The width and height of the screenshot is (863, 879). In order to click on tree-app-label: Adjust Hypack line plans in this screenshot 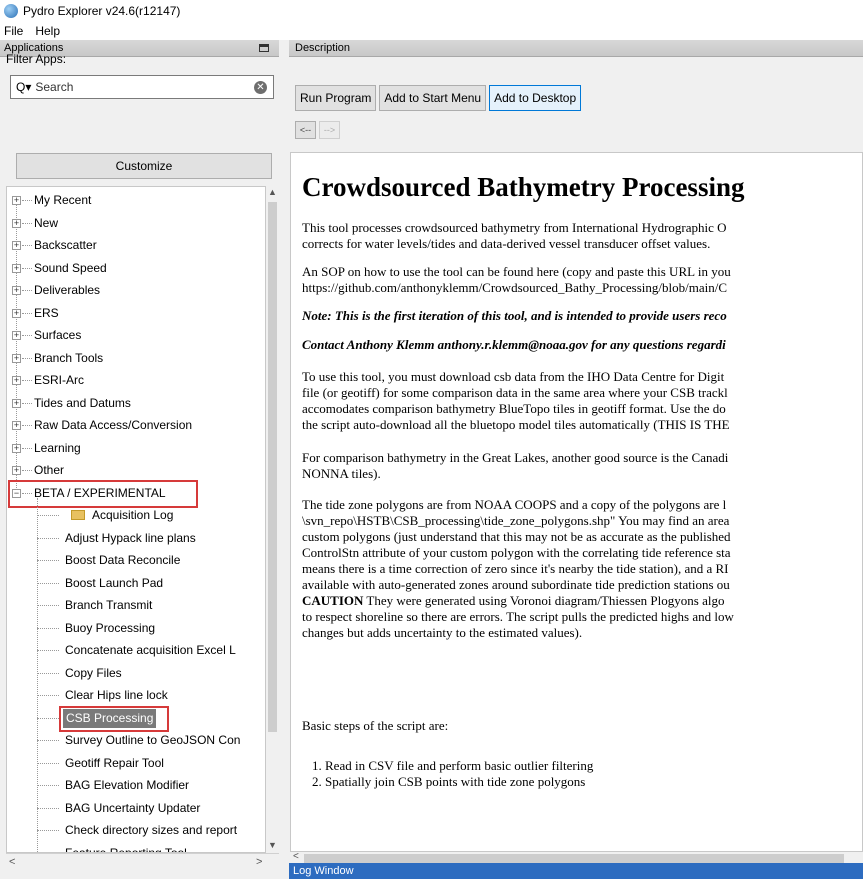, I will do `click(130, 537)`.